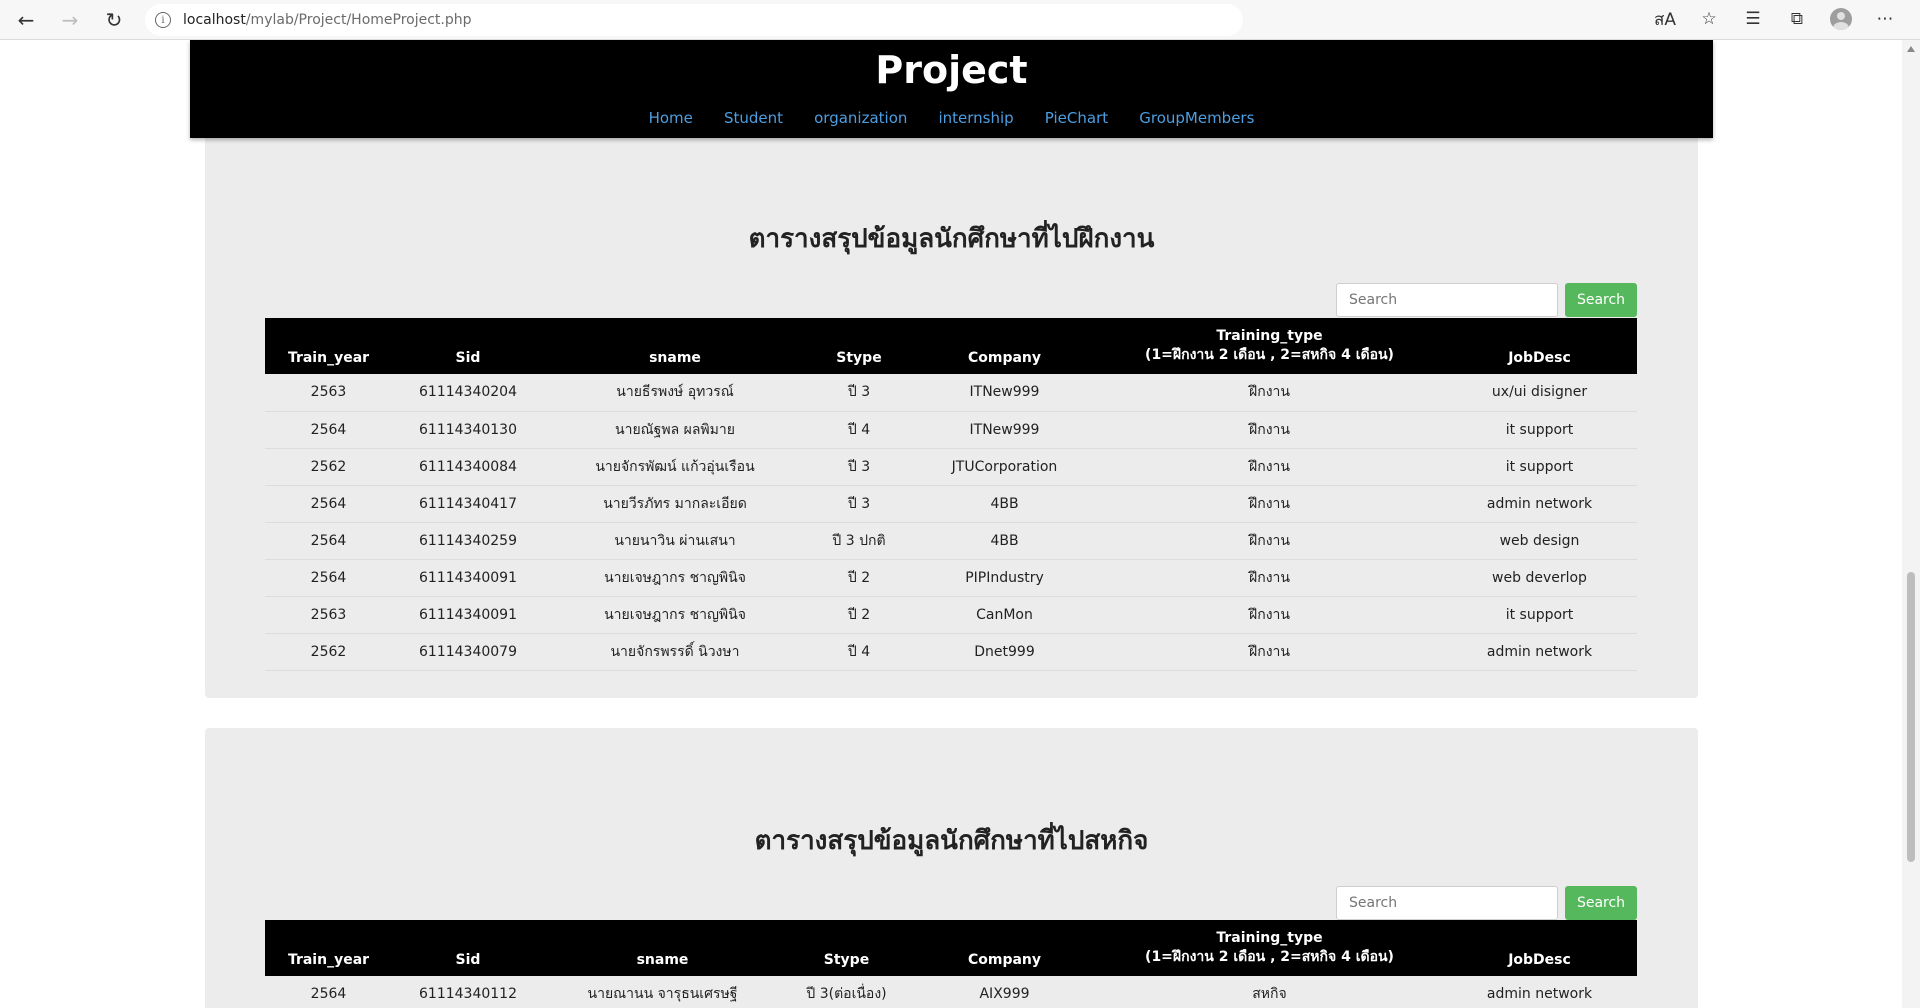 The image size is (1920, 1008). Describe the element at coordinates (859, 430) in the screenshot. I see `cell-stype: ปี 4` at that location.